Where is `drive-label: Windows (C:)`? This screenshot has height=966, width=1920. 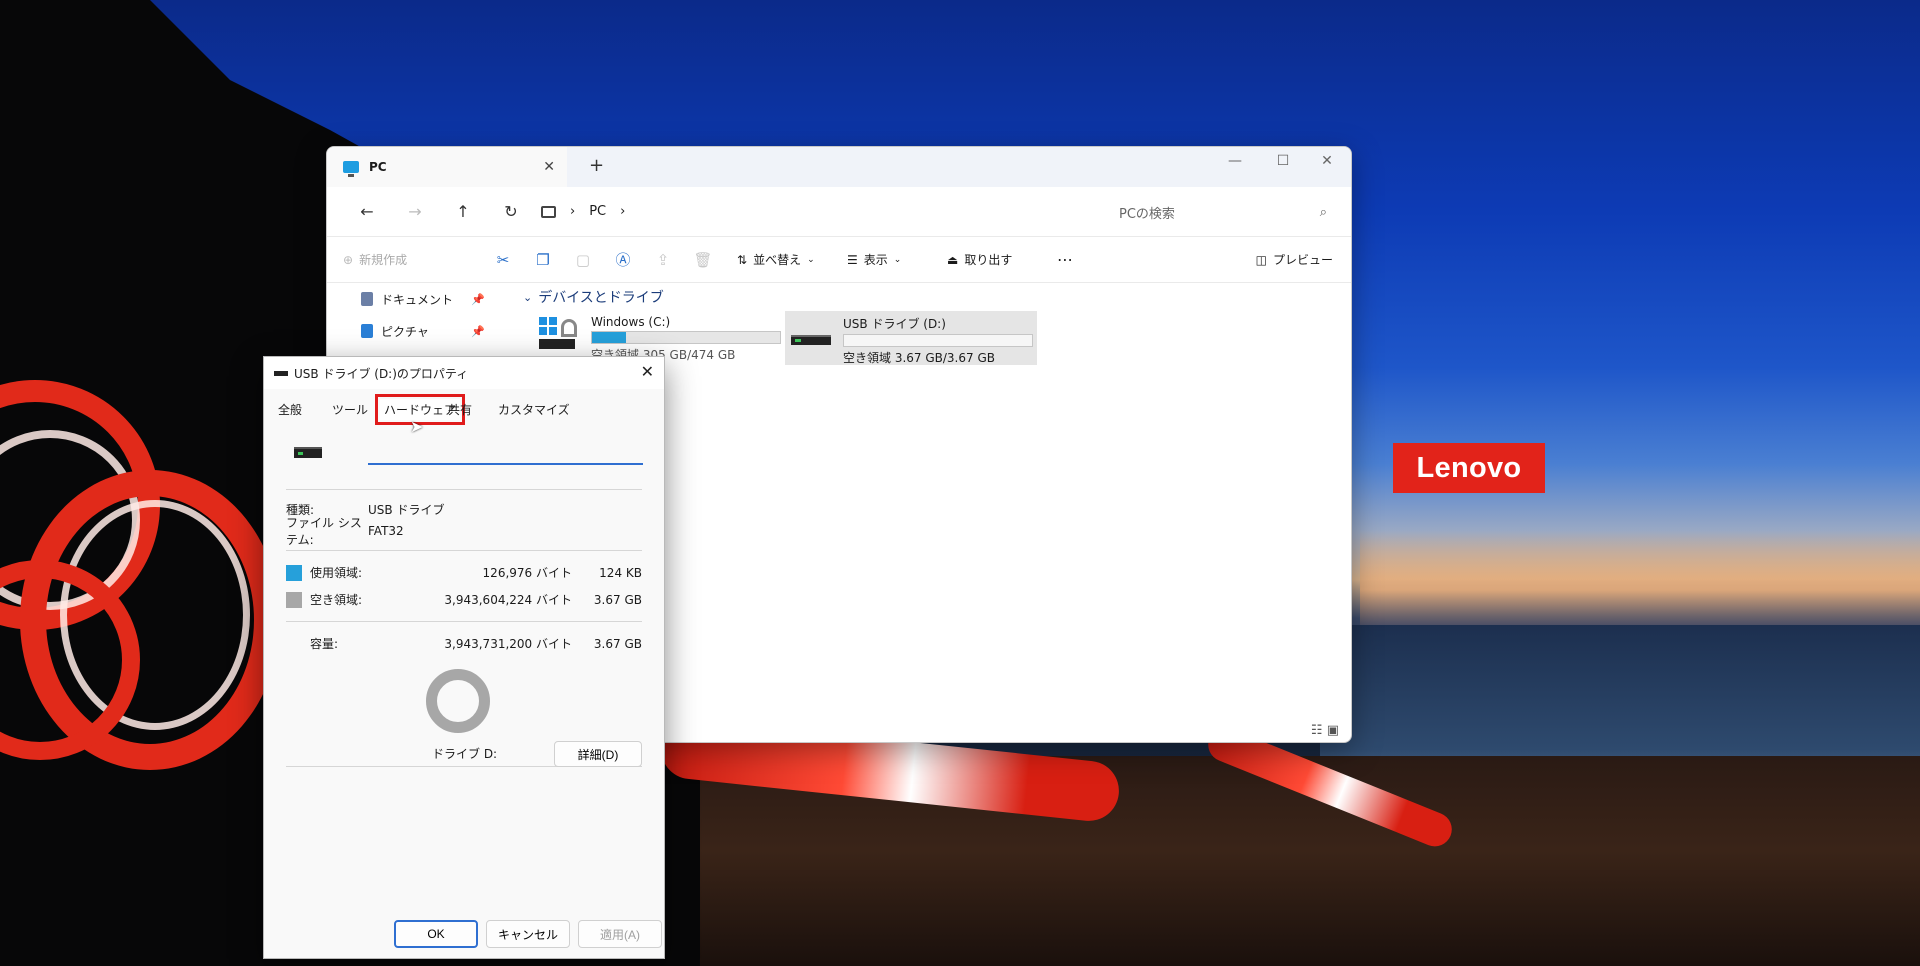 drive-label: Windows (C:) is located at coordinates (631, 322).